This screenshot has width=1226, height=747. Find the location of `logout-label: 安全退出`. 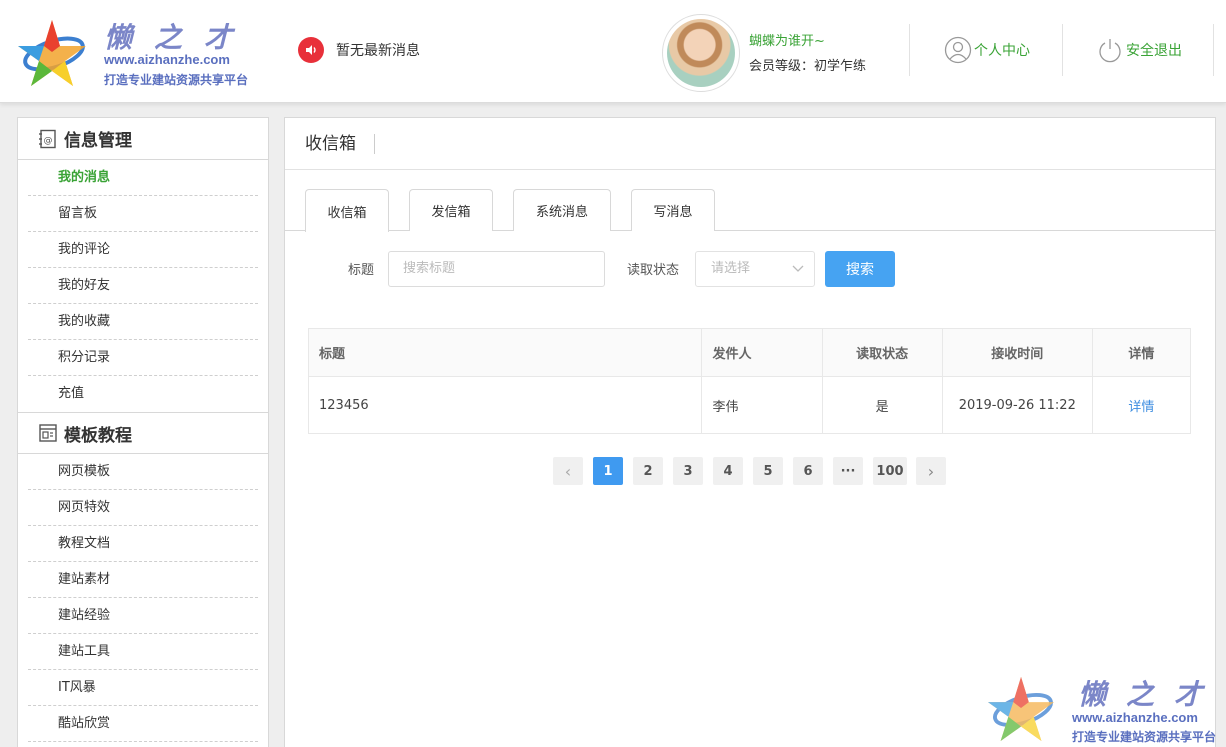

logout-label: 安全退出 is located at coordinates (1154, 51).